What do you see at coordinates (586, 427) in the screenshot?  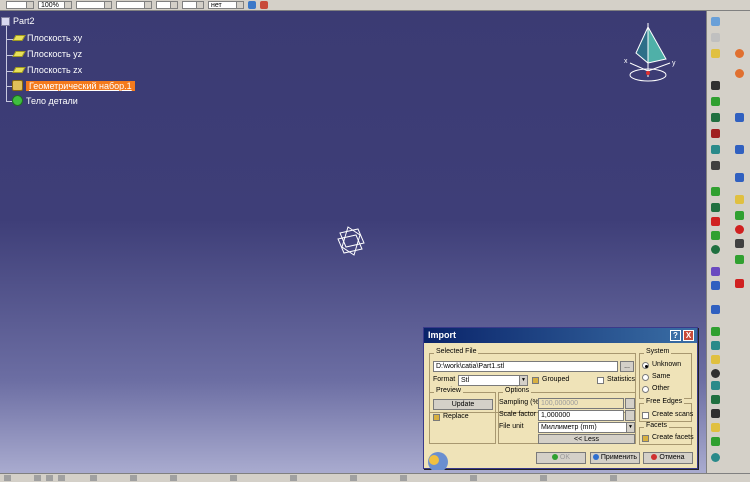 I see `file-unit-select: Миллиметр (mm) ▼` at bounding box center [586, 427].